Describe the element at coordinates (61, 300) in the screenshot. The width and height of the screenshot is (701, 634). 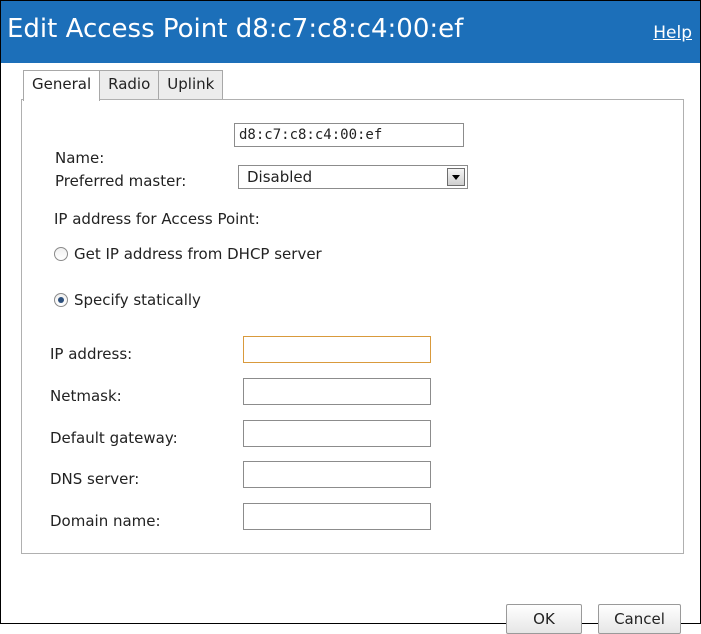
I see `static-radio` at that location.